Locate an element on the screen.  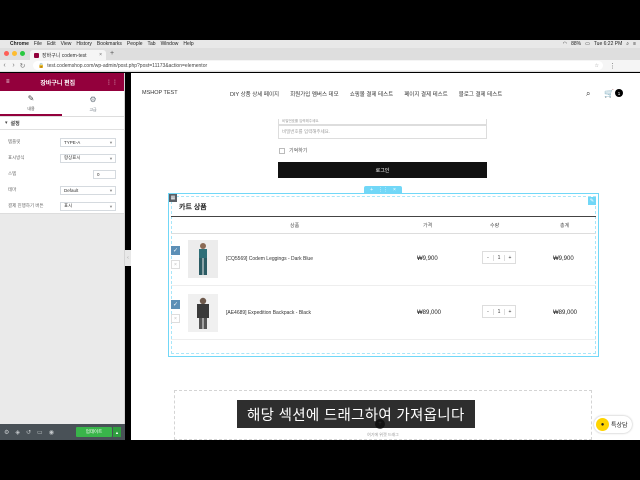
window-controls is located at coordinates (14, 53).